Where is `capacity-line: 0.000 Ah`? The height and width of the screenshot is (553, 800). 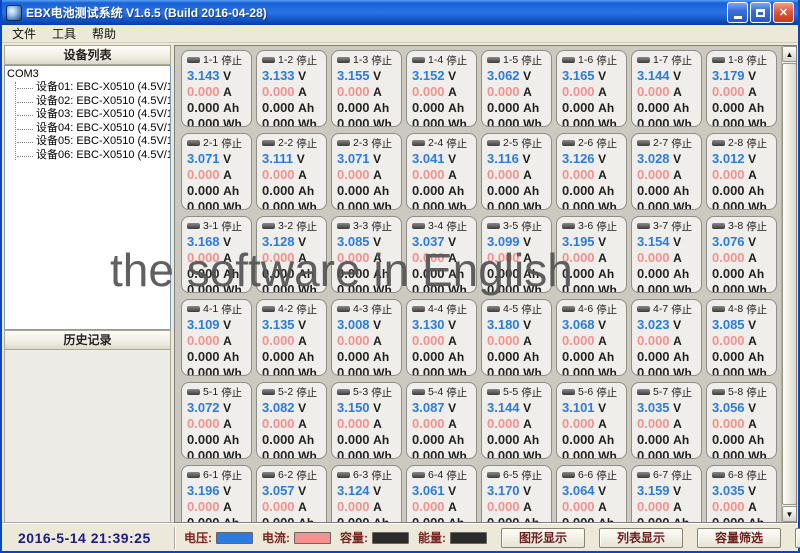 capacity-line: 0.000 Ah is located at coordinates (444, 518).